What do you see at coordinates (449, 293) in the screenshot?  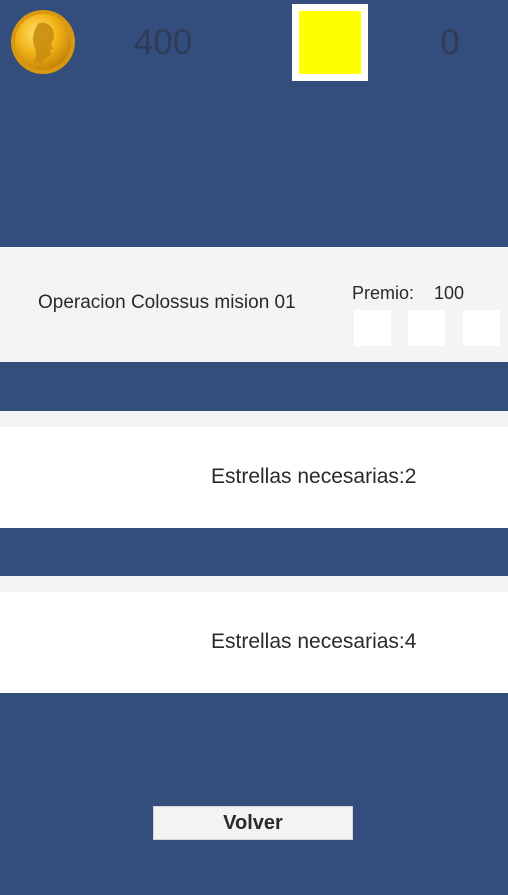 I see `prize-value: 100` at bounding box center [449, 293].